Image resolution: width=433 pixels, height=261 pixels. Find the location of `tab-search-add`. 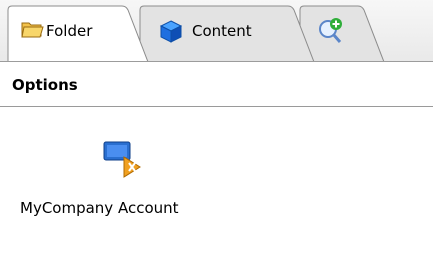

tab-search-add is located at coordinates (342, 33).